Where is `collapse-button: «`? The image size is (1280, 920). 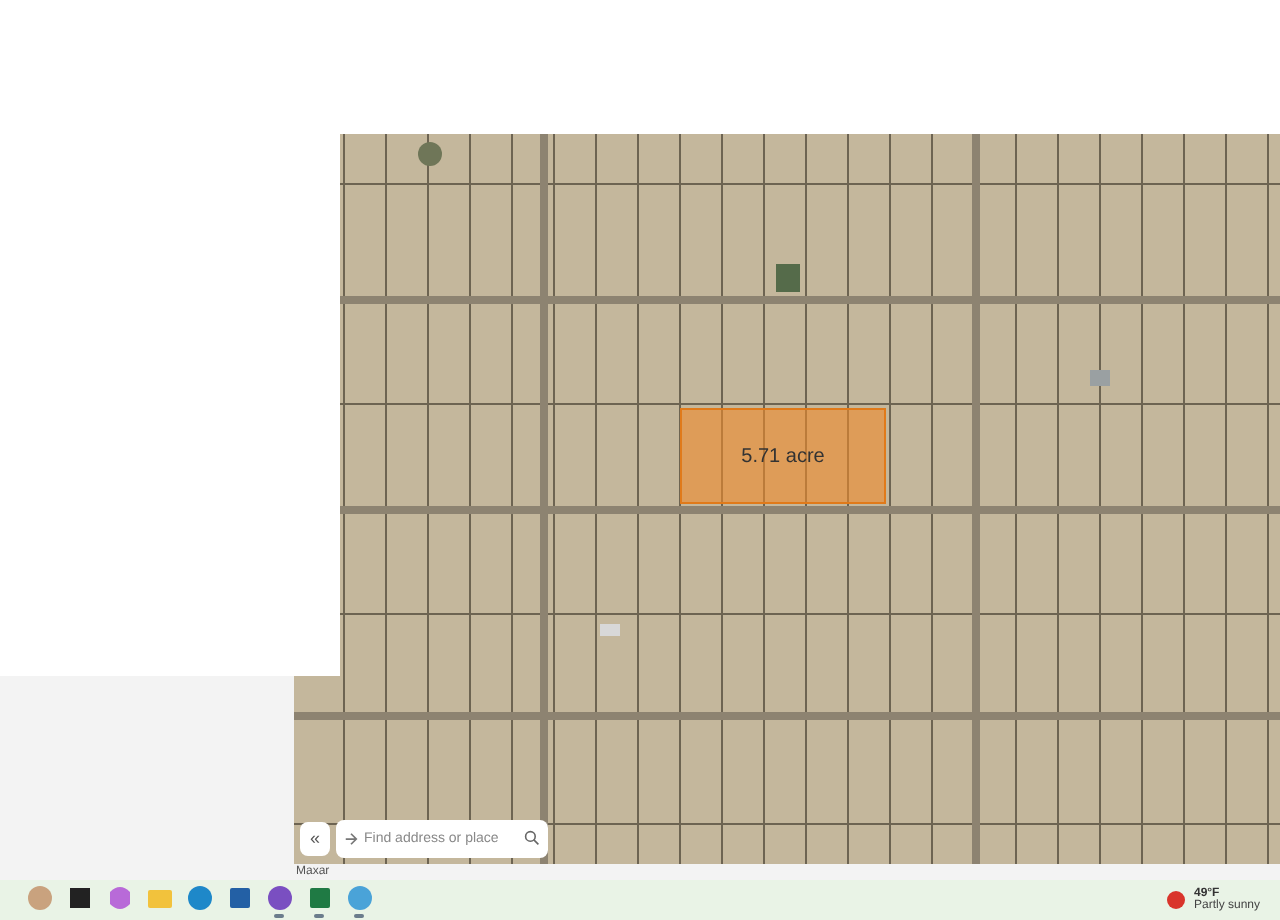
collapse-button: « is located at coordinates (315, 839).